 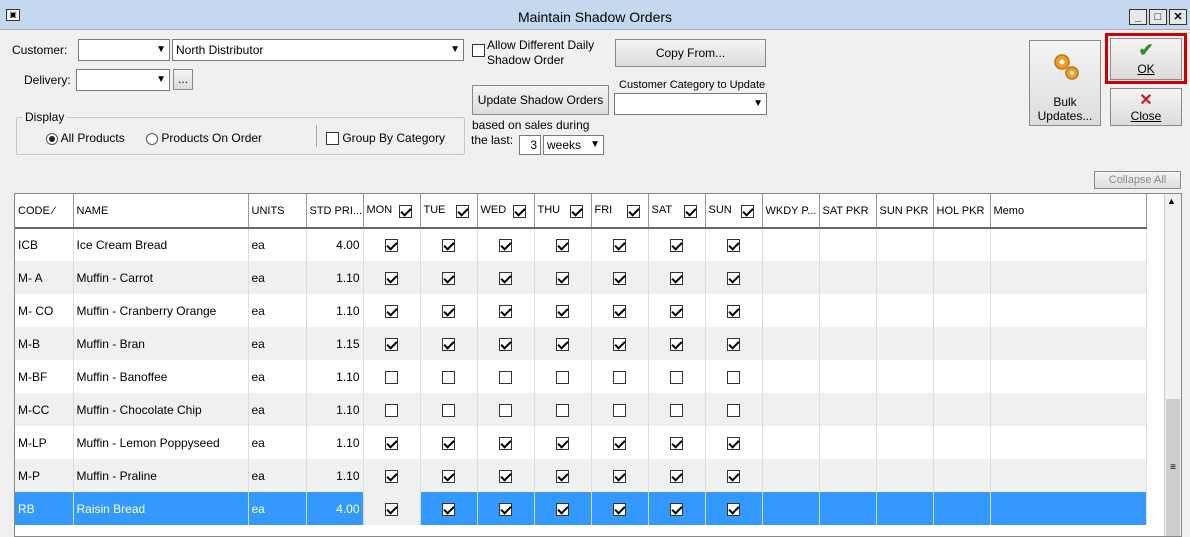 What do you see at coordinates (1172, 365) in the screenshot?
I see `vertical-scrollbar: ▲ ≡` at bounding box center [1172, 365].